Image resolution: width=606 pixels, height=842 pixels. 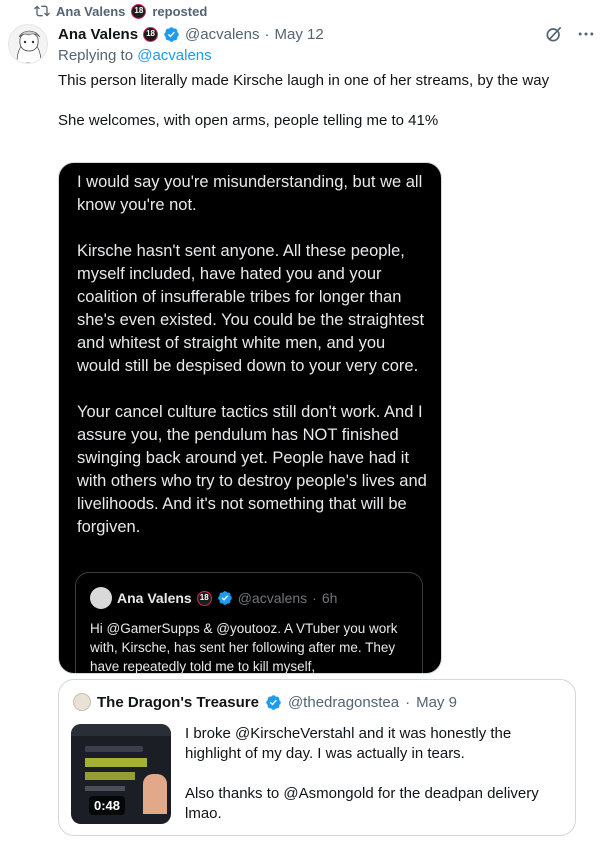 I want to click on thumb-figure, so click(x=155, y=794).